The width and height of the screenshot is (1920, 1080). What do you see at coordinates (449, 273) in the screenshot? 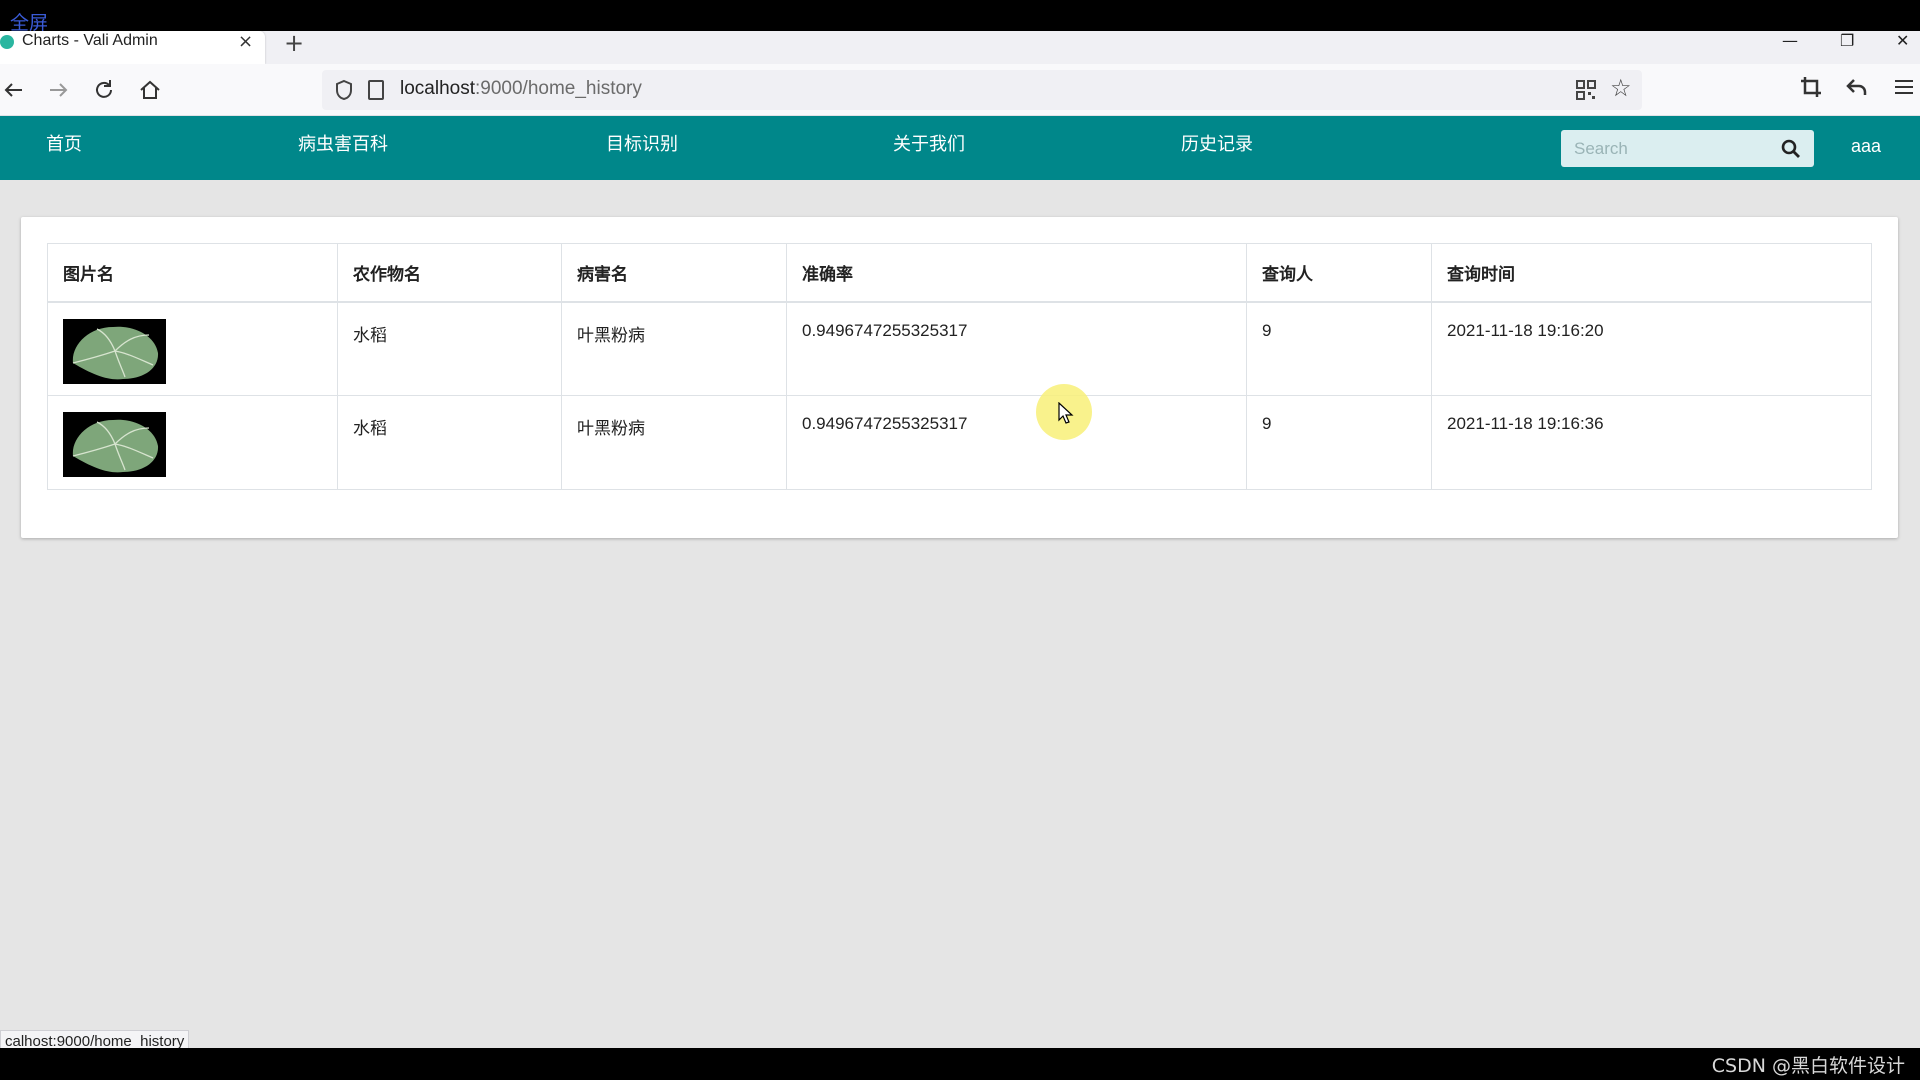
I see `column-header-crop: 农作物名` at bounding box center [449, 273].